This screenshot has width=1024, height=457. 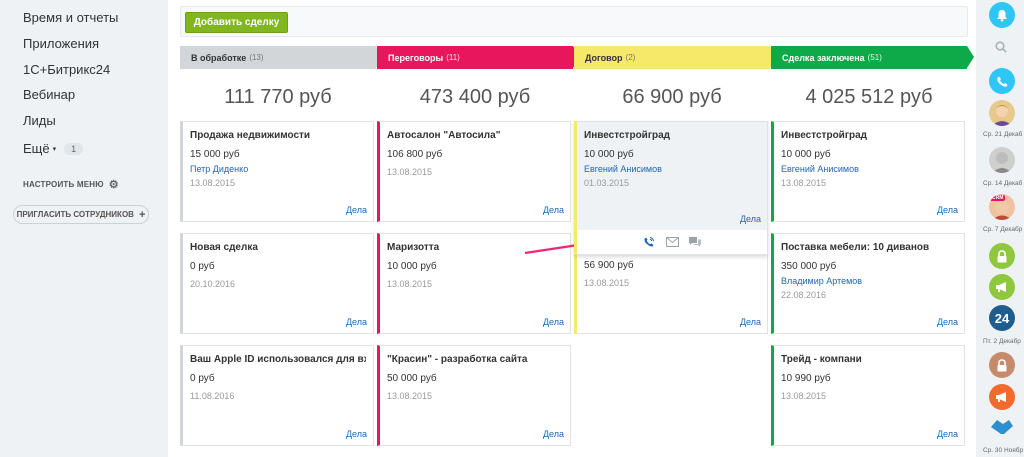 I want to click on deal-responsible: Петр Диденко, so click(x=278, y=169).